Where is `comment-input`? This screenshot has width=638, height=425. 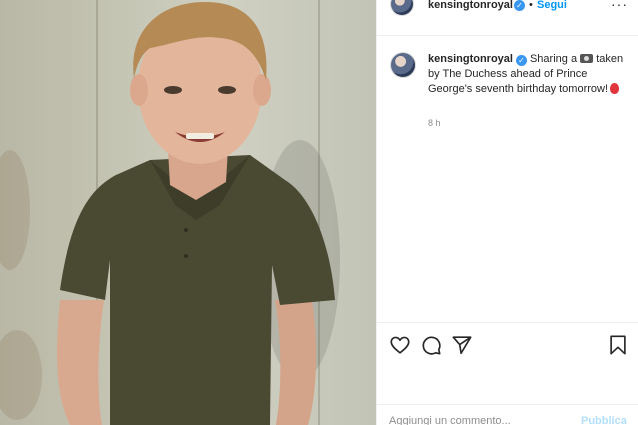 comment-input is located at coordinates (479, 420).